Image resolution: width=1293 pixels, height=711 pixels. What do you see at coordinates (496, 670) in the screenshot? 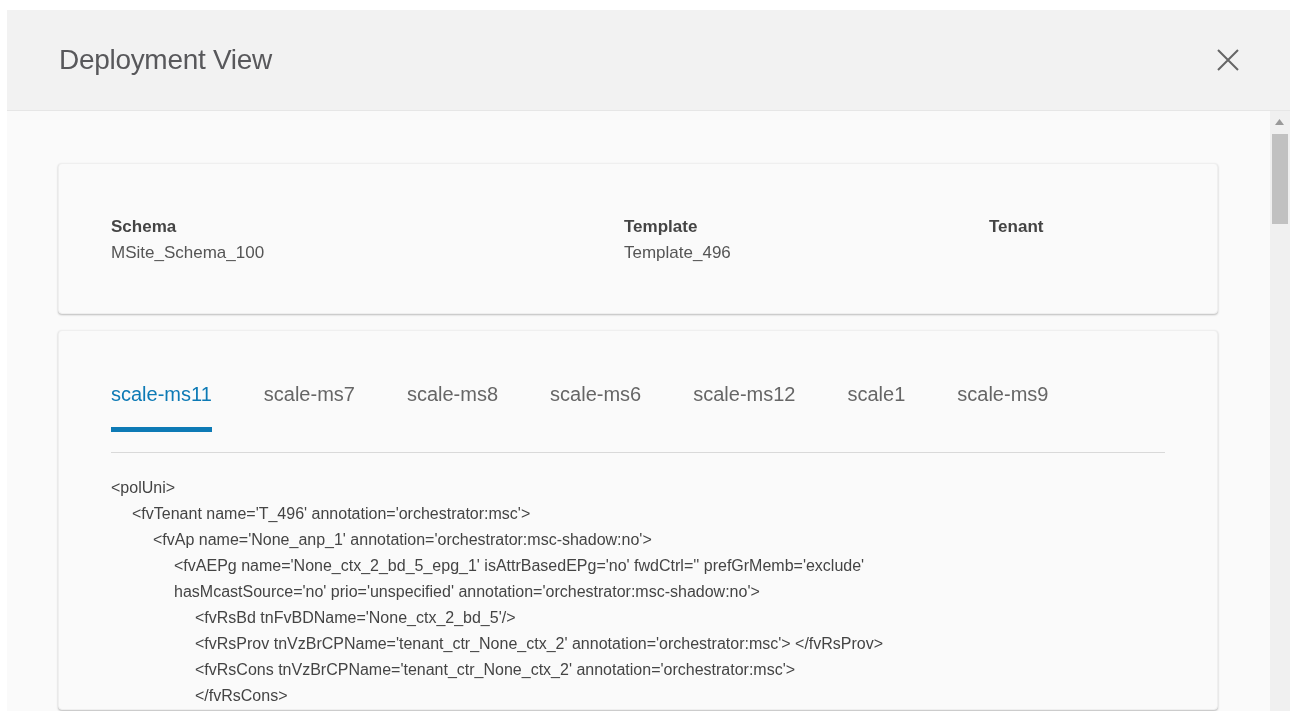
I see `code-line: <fvRsCons tnVzBrCPName='tenant_ctr_None_ctx_2' annotation='orchestrator:msc'>` at bounding box center [496, 670].